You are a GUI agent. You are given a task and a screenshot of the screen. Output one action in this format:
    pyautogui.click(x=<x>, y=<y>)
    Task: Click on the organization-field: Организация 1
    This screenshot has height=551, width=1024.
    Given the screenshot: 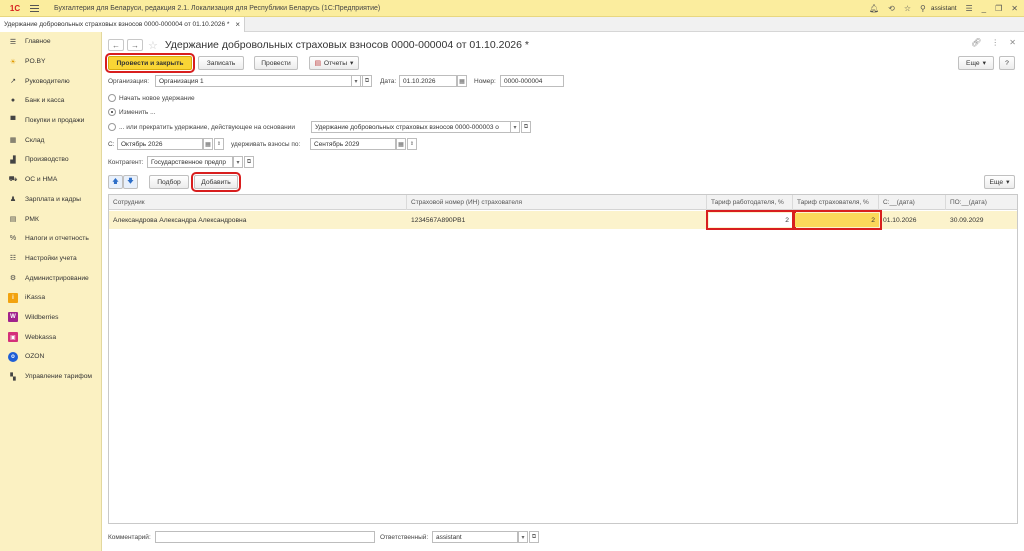 What is the action you would take?
    pyautogui.click(x=259, y=81)
    